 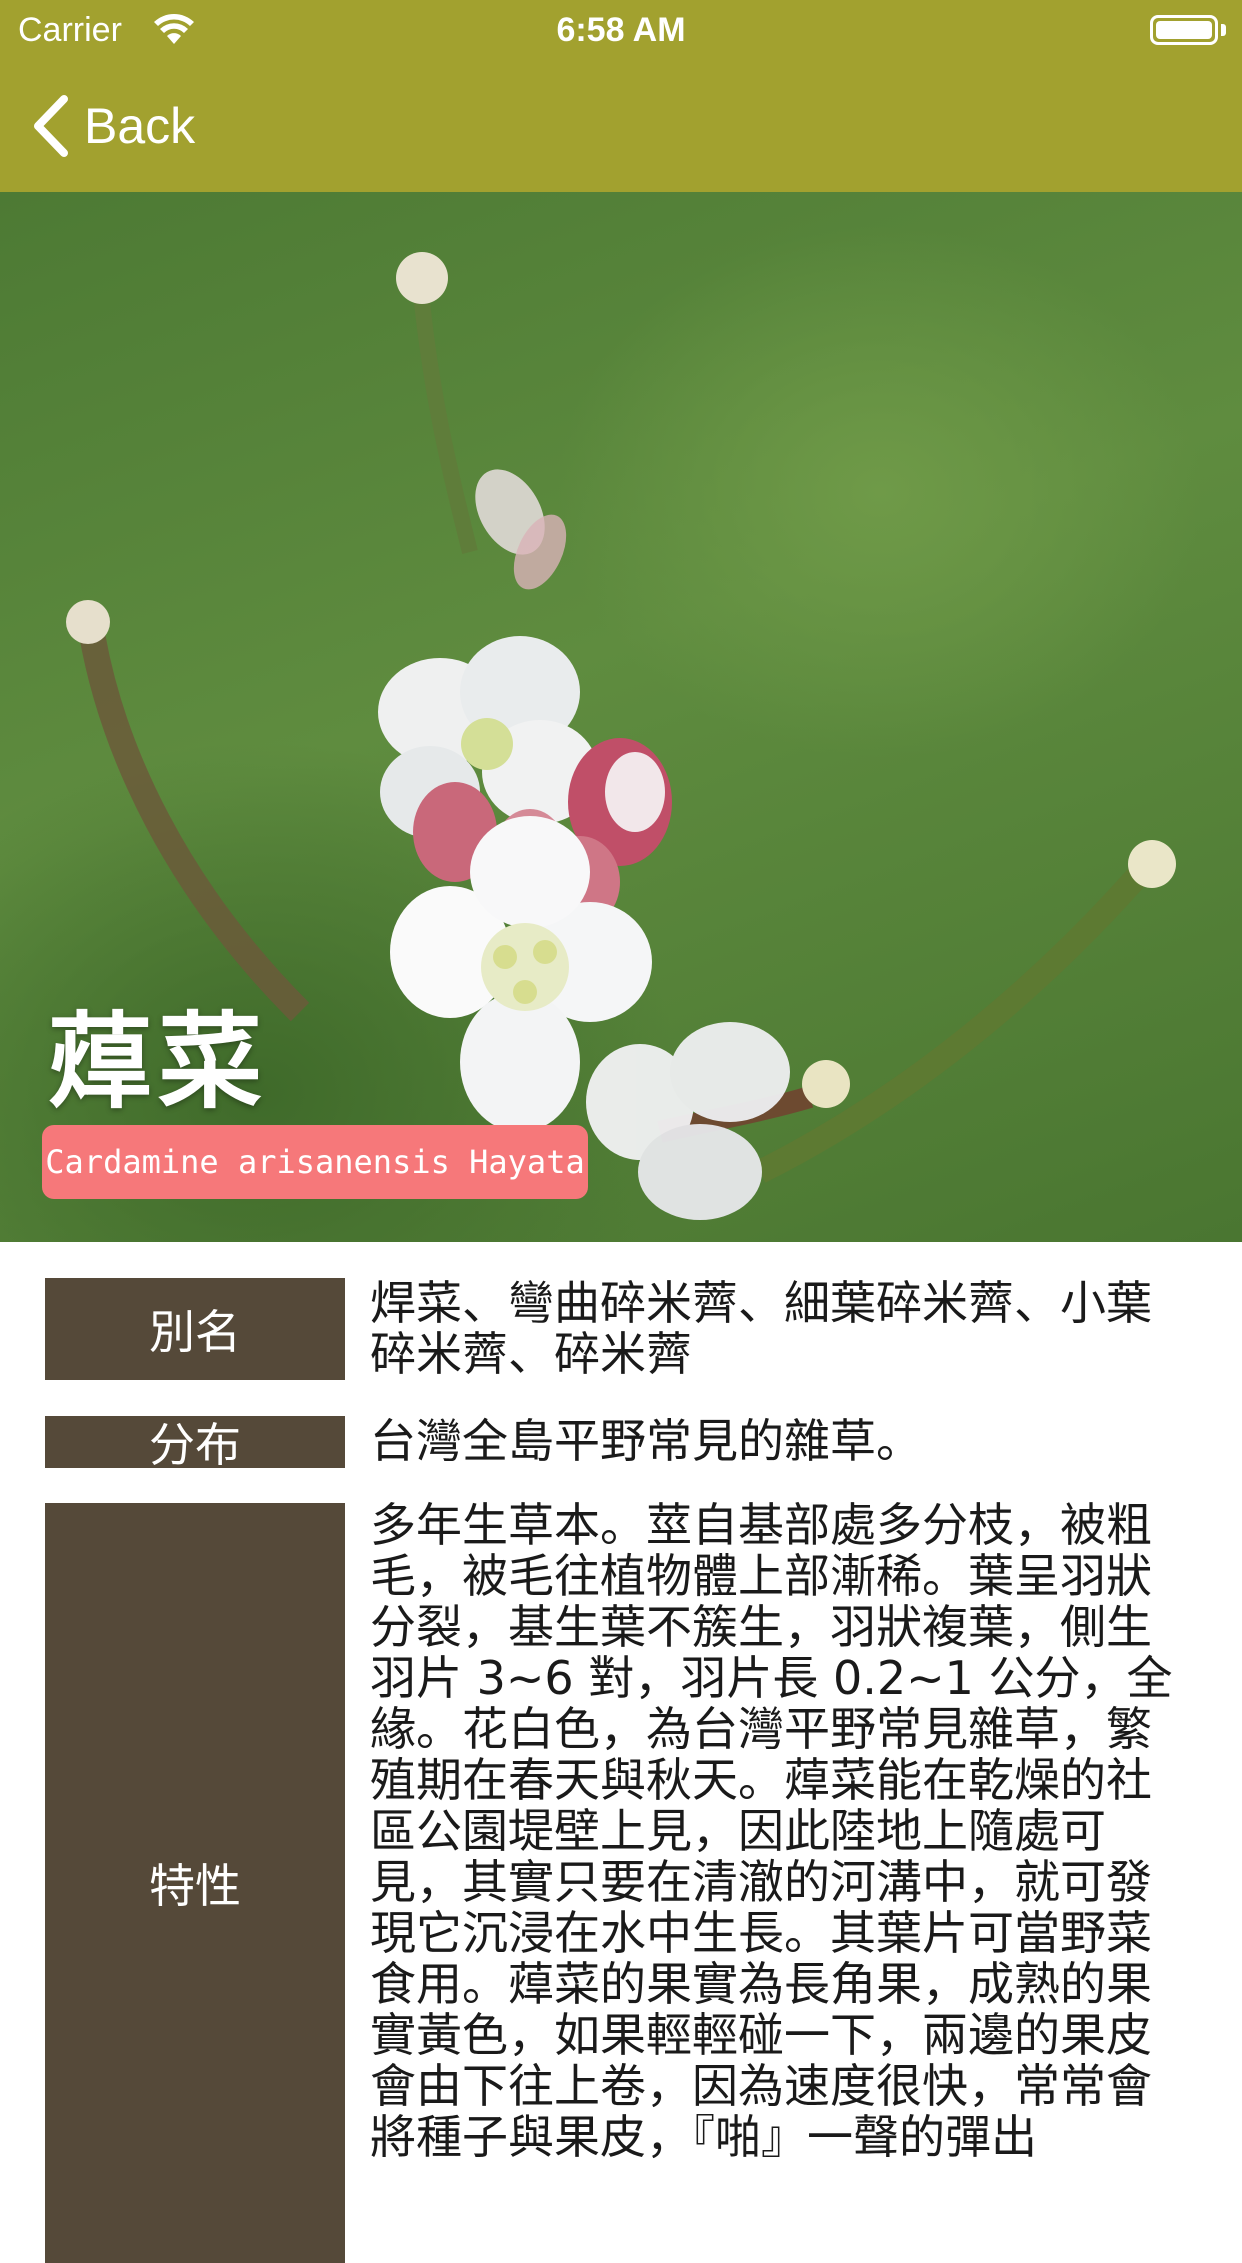 What do you see at coordinates (1223, 30) in the screenshot?
I see `battery-cap` at bounding box center [1223, 30].